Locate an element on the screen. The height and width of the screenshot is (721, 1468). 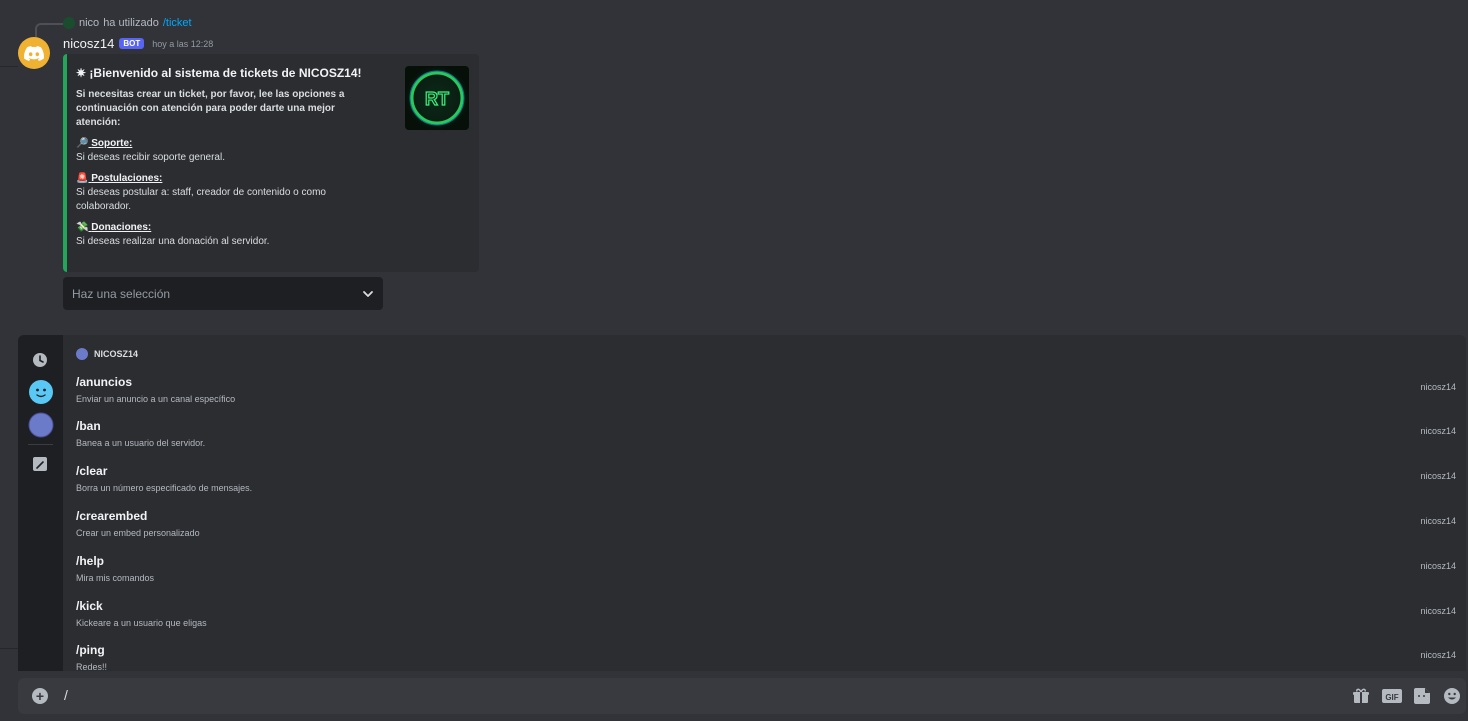
reply-command: /ticket is located at coordinates (177, 23).